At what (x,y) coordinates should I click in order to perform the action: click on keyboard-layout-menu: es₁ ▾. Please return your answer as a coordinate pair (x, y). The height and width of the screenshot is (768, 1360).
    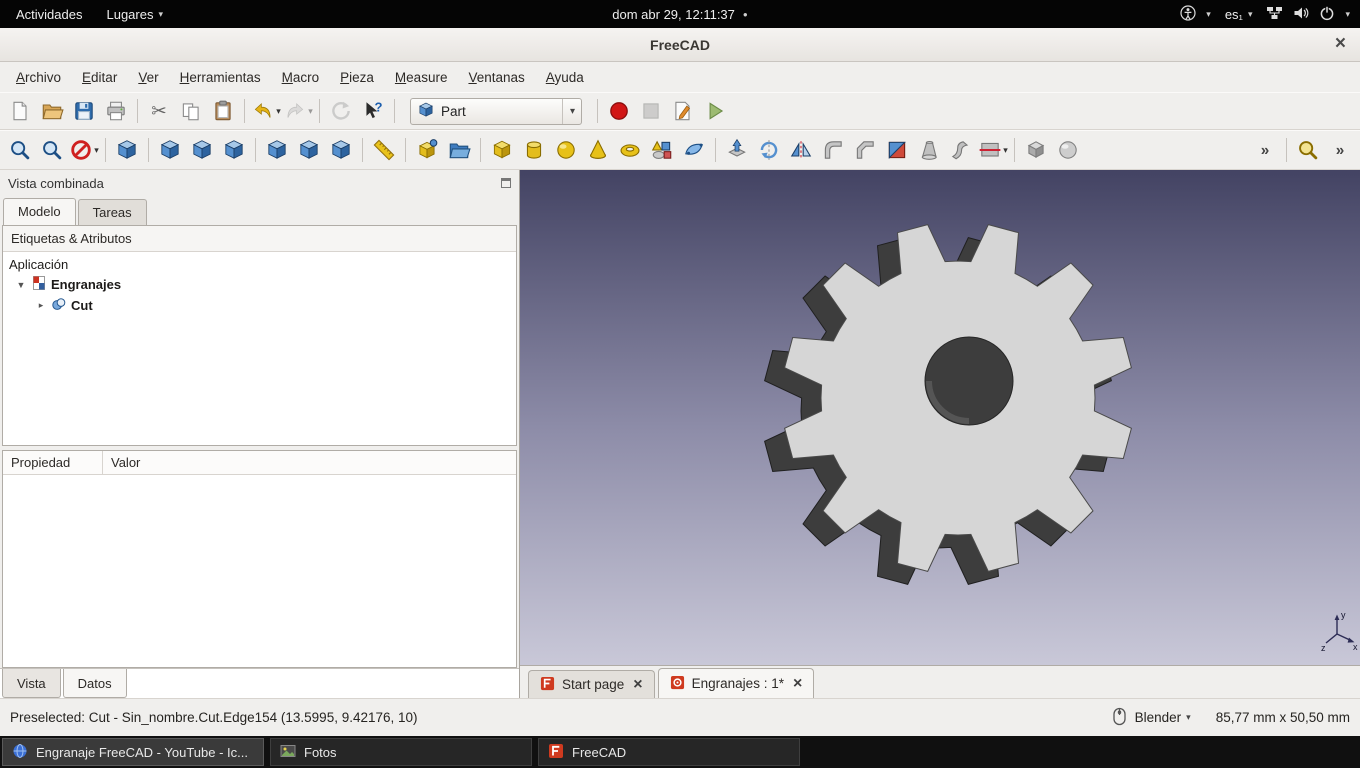
    Looking at the image, I should click on (1239, 14).